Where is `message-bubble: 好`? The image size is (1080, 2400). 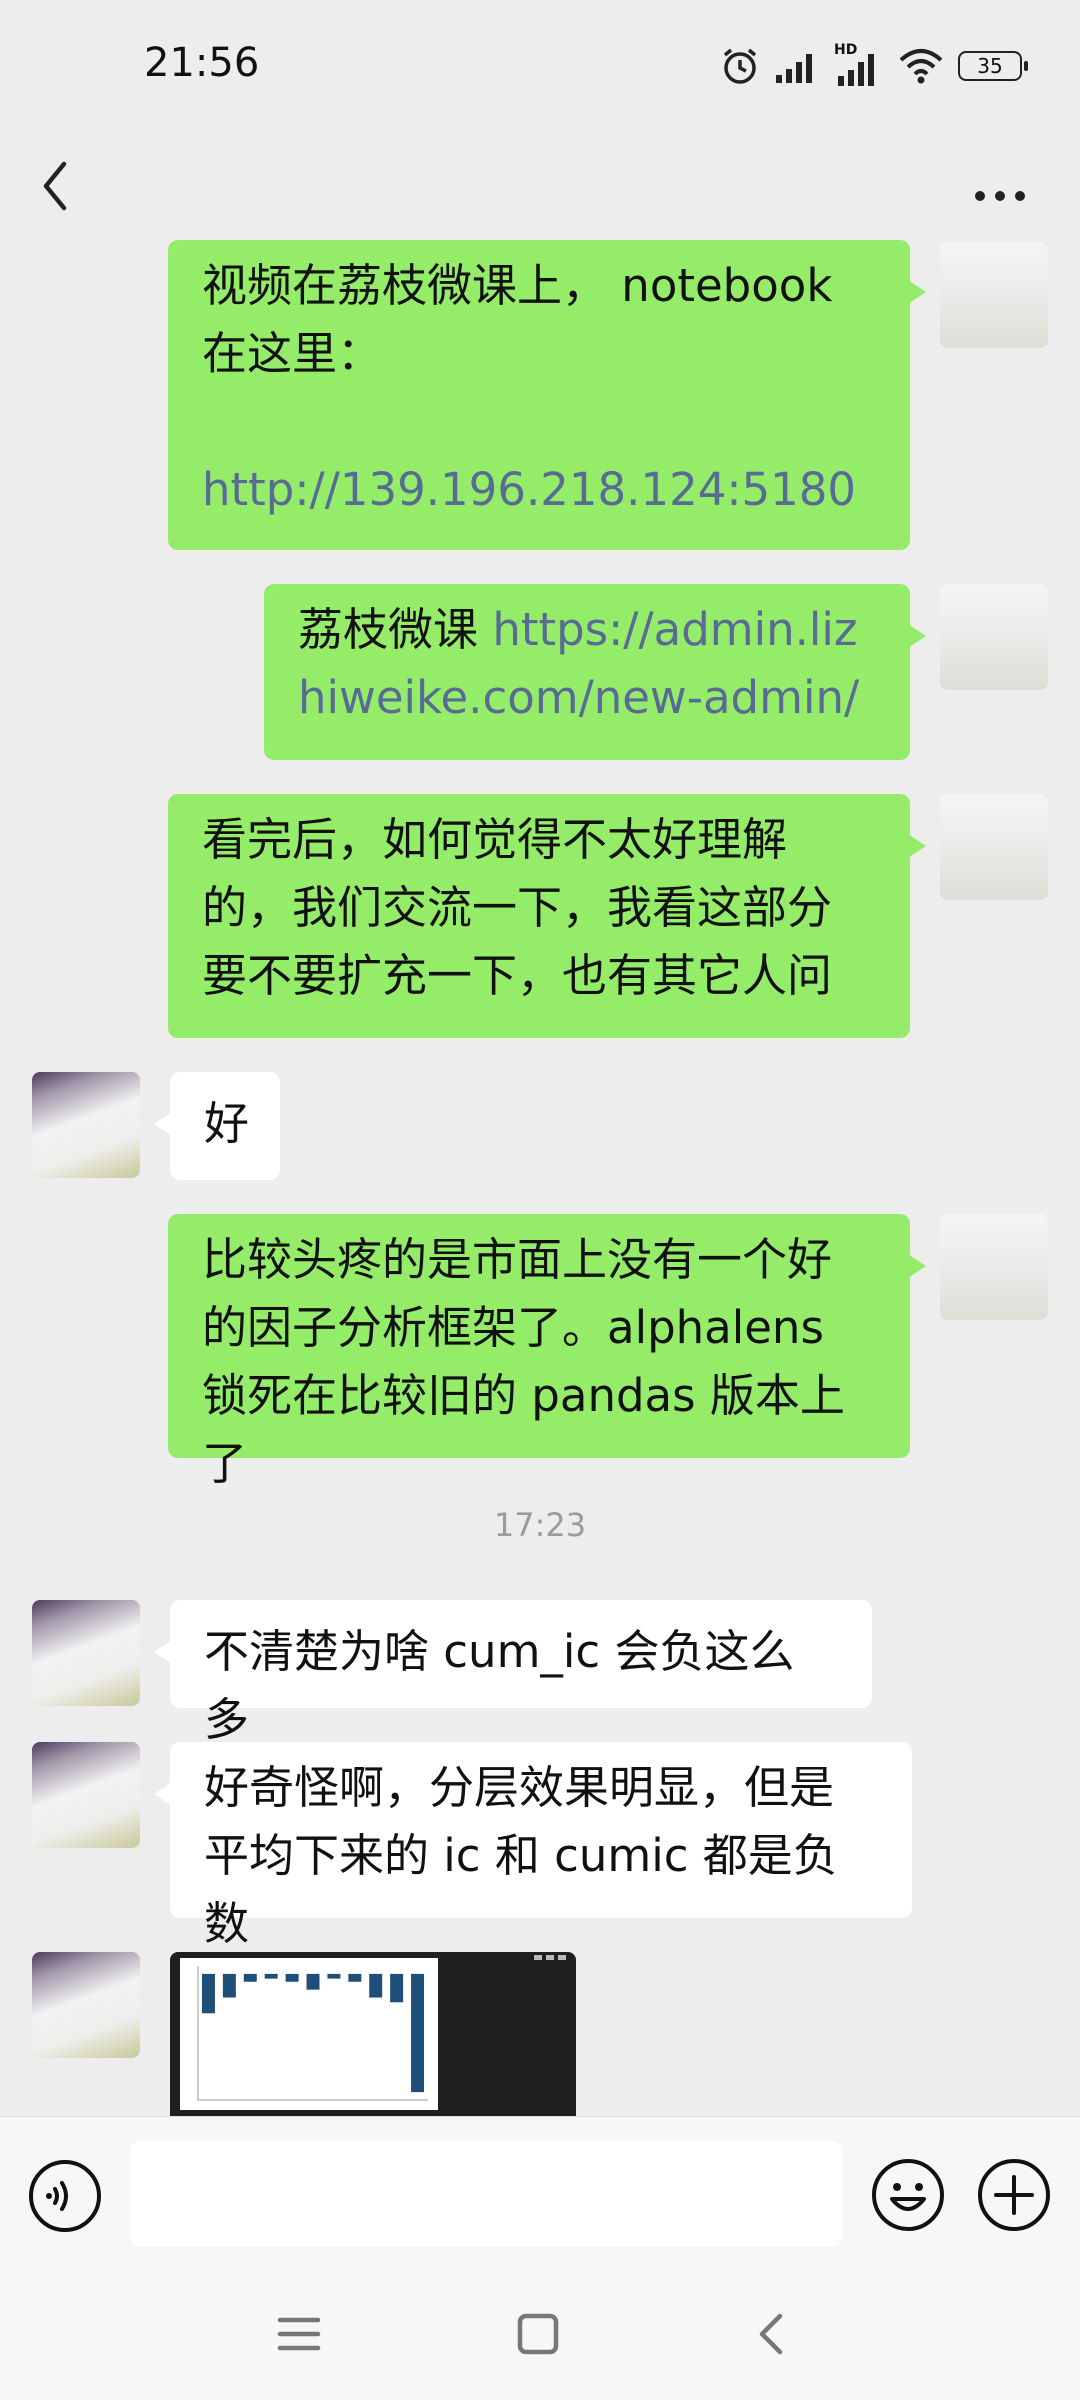 message-bubble: 好 is located at coordinates (217, 1126).